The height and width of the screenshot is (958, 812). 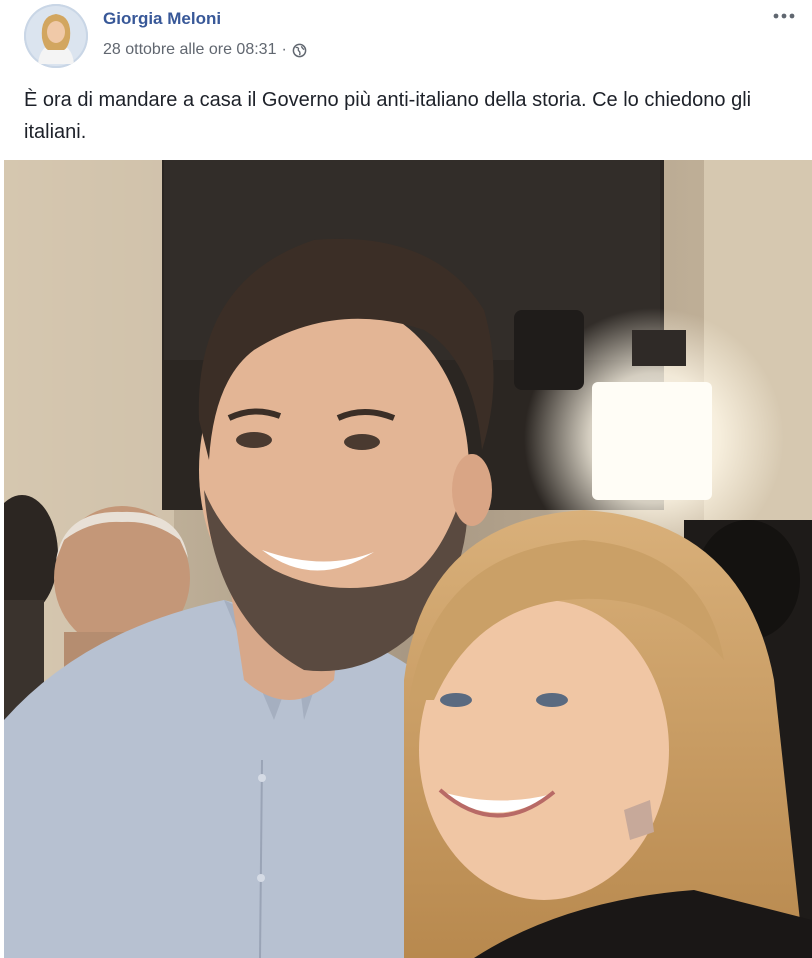 What do you see at coordinates (784, 16) in the screenshot?
I see `more-options-icon` at bounding box center [784, 16].